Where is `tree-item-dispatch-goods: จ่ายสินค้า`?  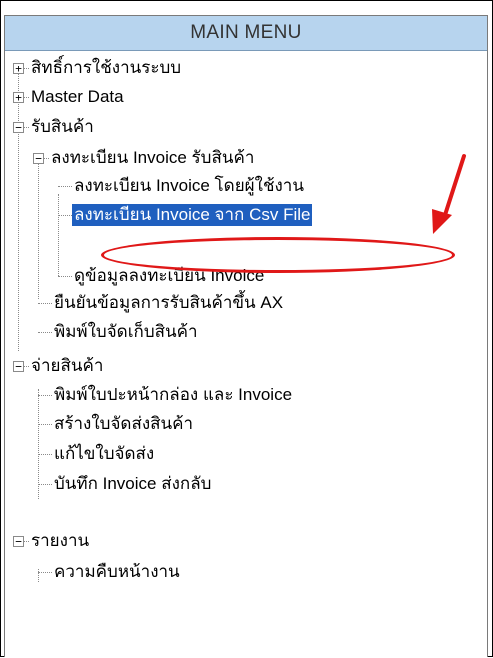 tree-item-dispatch-goods: จ่ายสินค้า is located at coordinates (67, 366).